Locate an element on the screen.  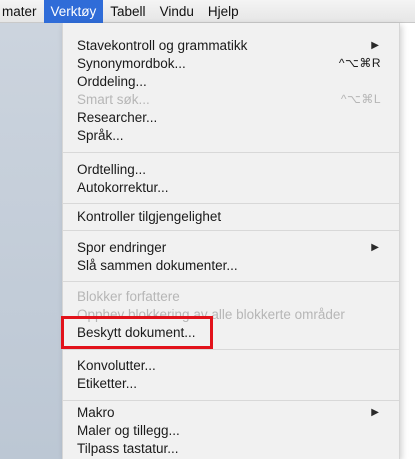
menubar-item-tools: Verktøy is located at coordinates (73, 11).